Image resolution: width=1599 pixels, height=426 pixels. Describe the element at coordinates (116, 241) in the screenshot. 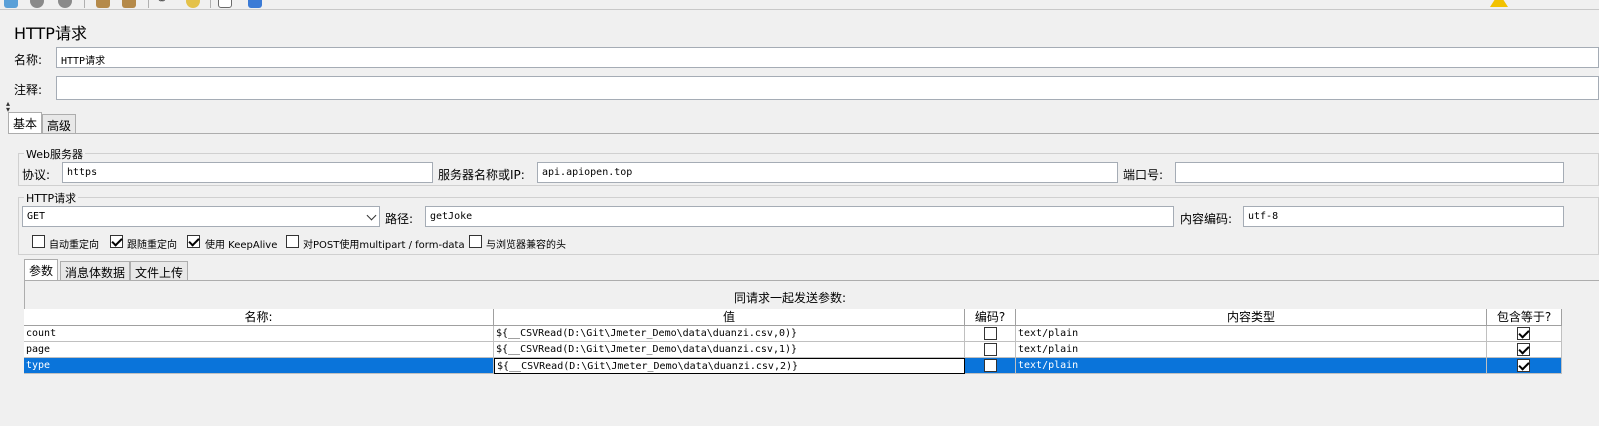

I see `follow-redirect-checkbox` at that location.